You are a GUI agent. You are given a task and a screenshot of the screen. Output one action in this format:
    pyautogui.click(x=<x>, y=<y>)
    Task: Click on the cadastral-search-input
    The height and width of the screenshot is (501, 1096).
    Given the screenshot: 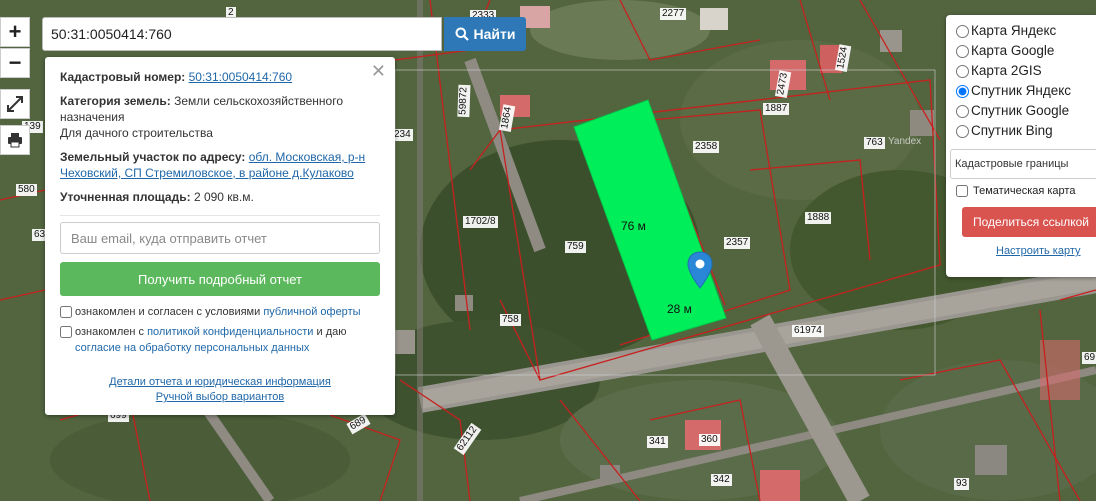 What is the action you would take?
    pyautogui.click(x=242, y=34)
    